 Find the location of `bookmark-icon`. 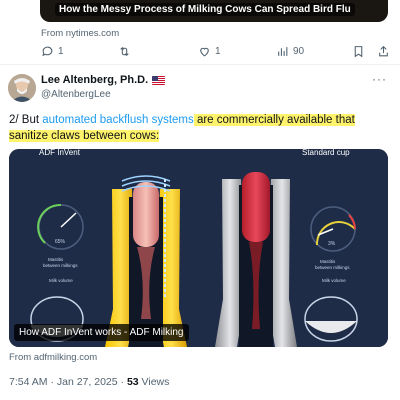

bookmark-icon is located at coordinates (358, 51).